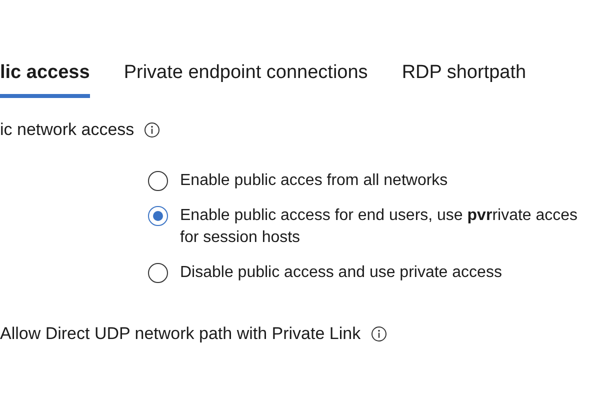 This screenshot has height=400, width=600. I want to click on tab: lic access, so click(45, 78).